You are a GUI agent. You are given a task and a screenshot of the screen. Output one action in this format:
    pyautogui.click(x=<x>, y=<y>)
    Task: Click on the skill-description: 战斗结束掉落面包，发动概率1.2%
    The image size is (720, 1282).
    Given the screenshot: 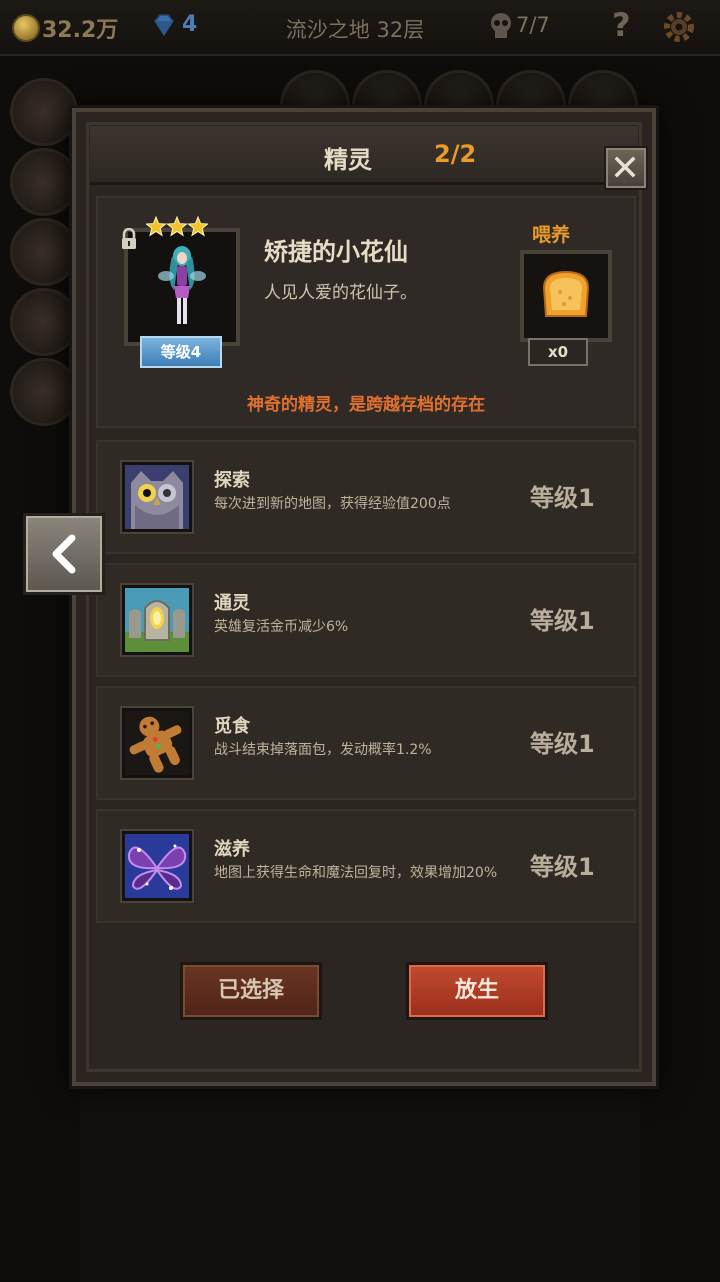 What is the action you would take?
    pyautogui.click(x=323, y=750)
    